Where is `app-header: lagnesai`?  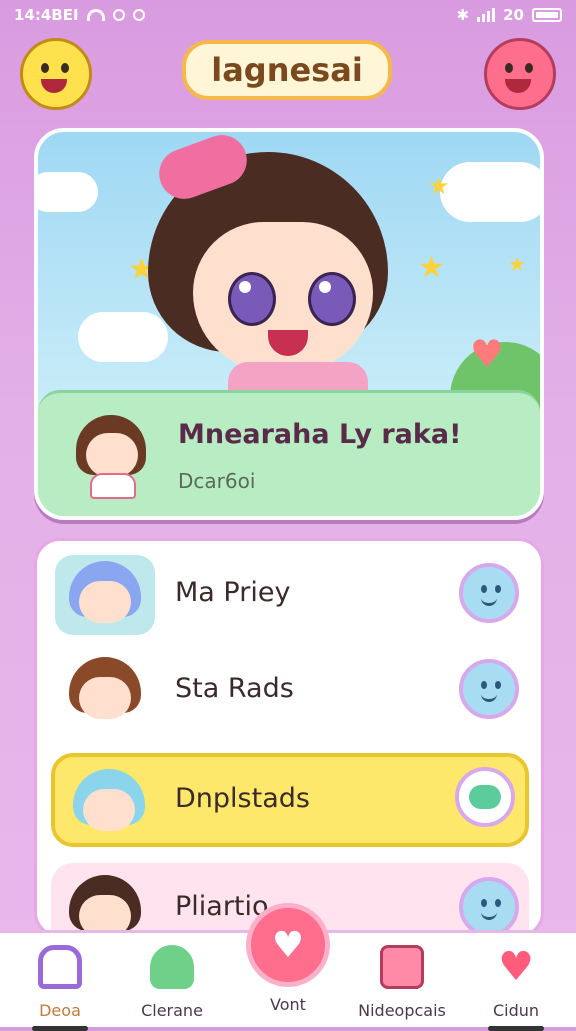
app-header: lagnesai is located at coordinates (288, 75).